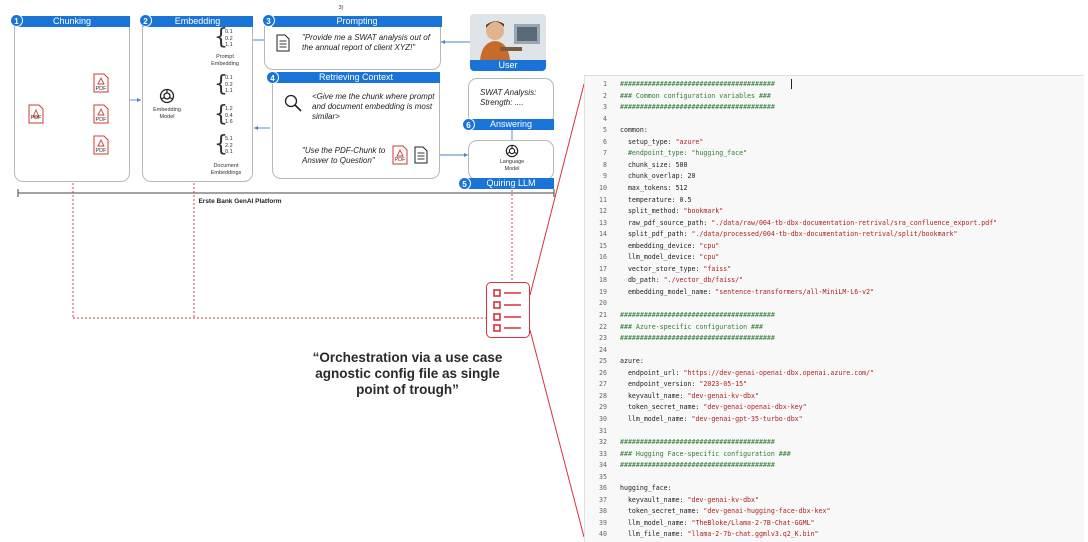 The width and height of the screenshot is (1088, 542). What do you see at coordinates (654, 187) in the screenshot?
I see `code-line: max_tokens: 512` at bounding box center [654, 187].